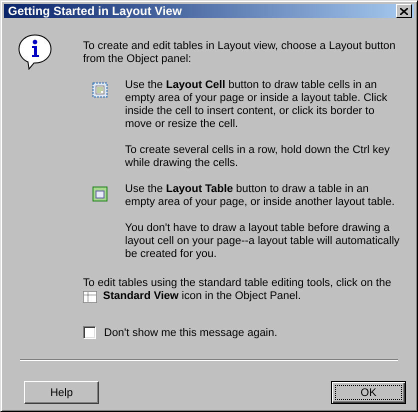  I want to click on intro-text: To create and edit tables in Layout view, choose a Layout button from the Object panel:, so click(239, 53).